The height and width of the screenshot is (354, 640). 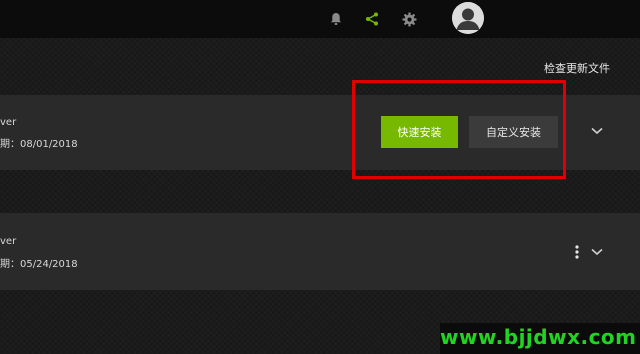 I want to click on share-button, so click(x=372, y=19).